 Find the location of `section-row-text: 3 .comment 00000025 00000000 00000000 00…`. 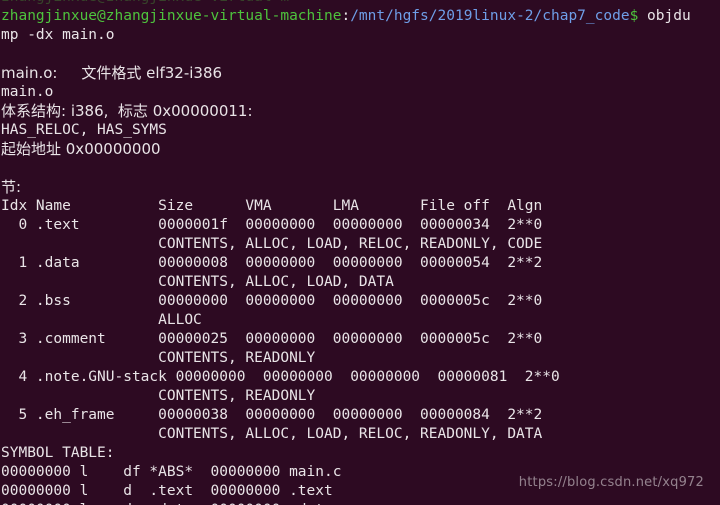

section-row-text: 3 .comment 00000025 00000000 00000000 00… is located at coordinates (272, 339).